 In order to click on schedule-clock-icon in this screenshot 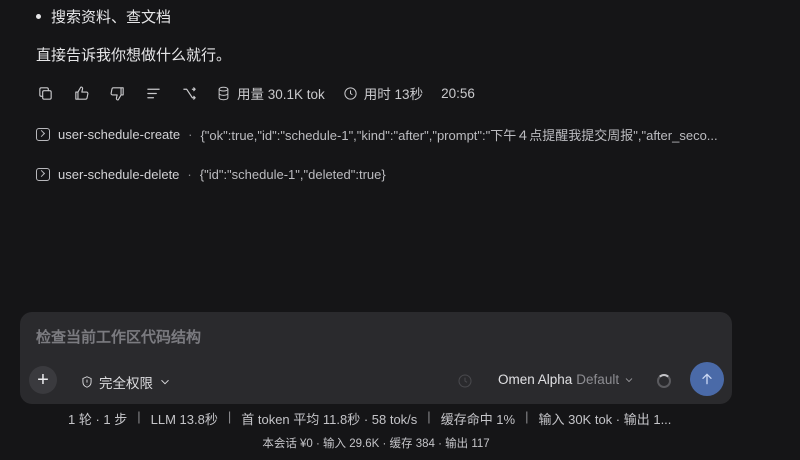, I will do `click(465, 381)`.